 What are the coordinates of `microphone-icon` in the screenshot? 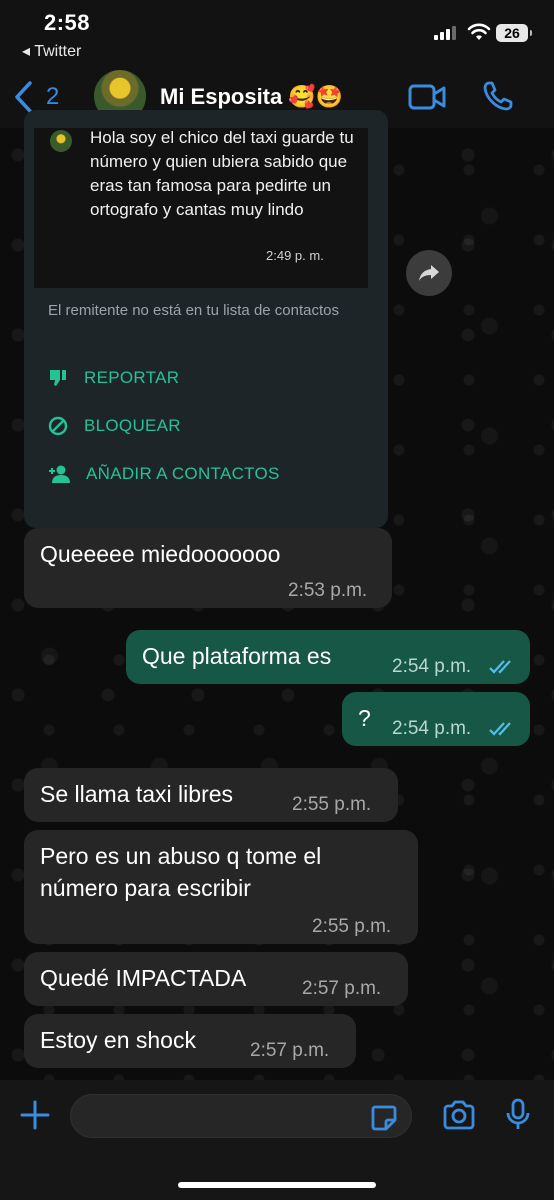 It's located at (518, 1115).